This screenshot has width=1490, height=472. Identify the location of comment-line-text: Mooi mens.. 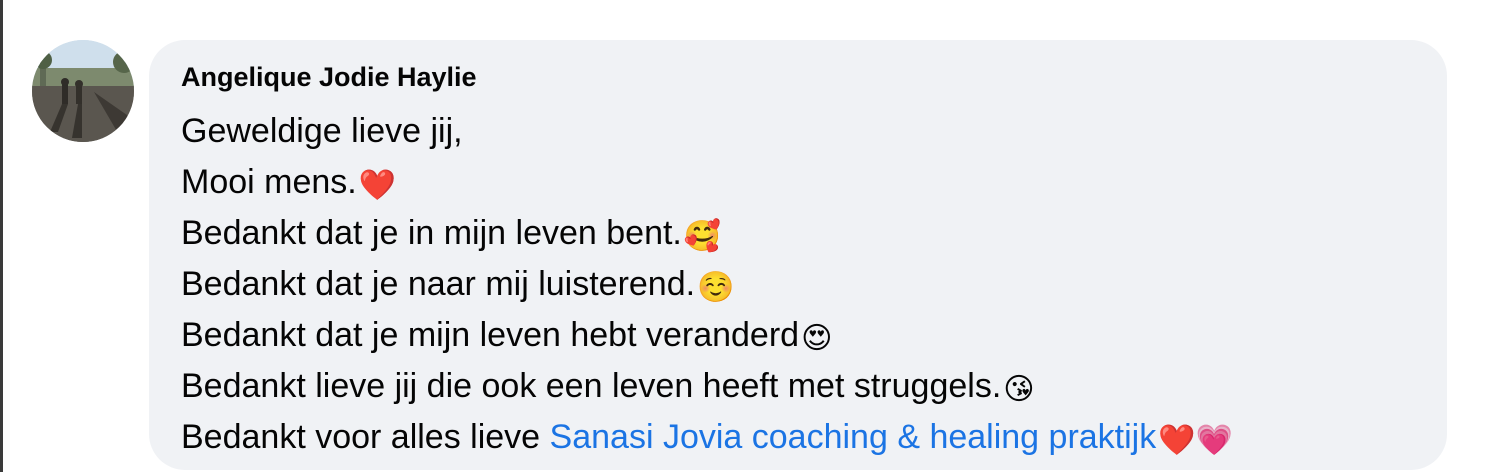
(269, 182).